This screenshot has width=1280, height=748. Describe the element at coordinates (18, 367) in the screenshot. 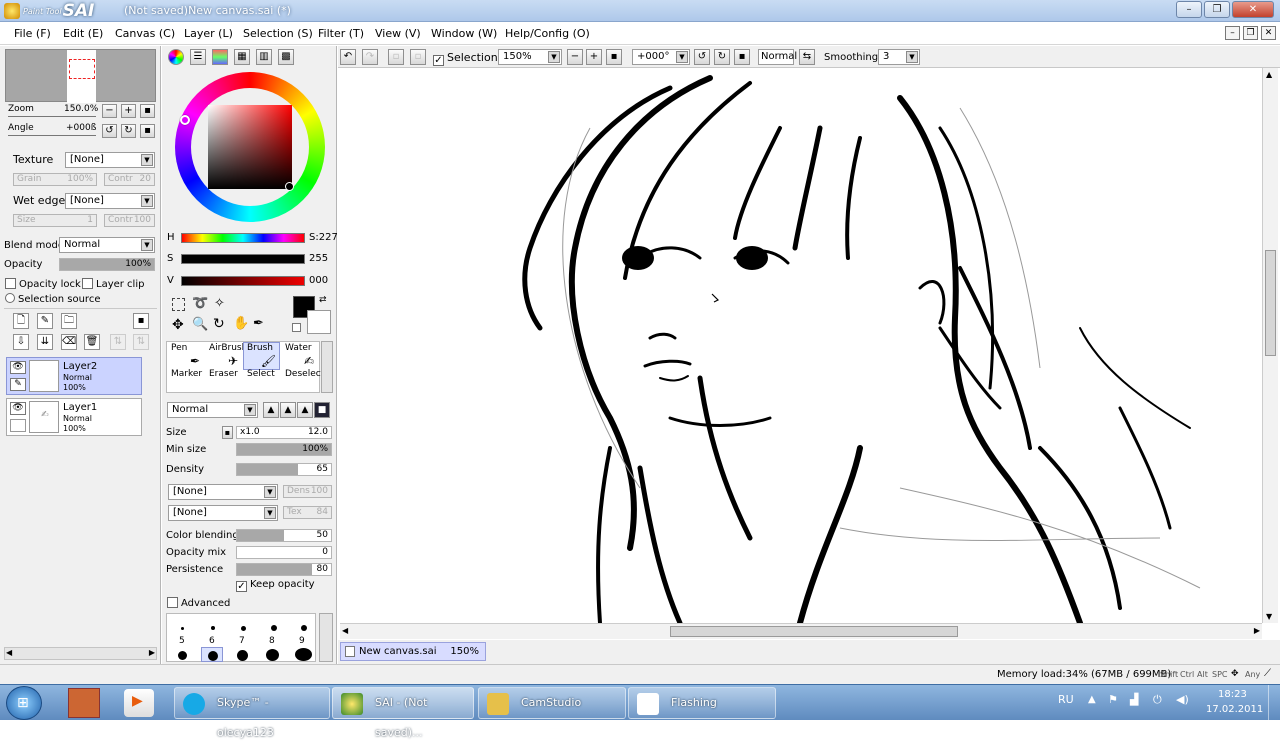

I see `eye-icon: 👁` at that location.